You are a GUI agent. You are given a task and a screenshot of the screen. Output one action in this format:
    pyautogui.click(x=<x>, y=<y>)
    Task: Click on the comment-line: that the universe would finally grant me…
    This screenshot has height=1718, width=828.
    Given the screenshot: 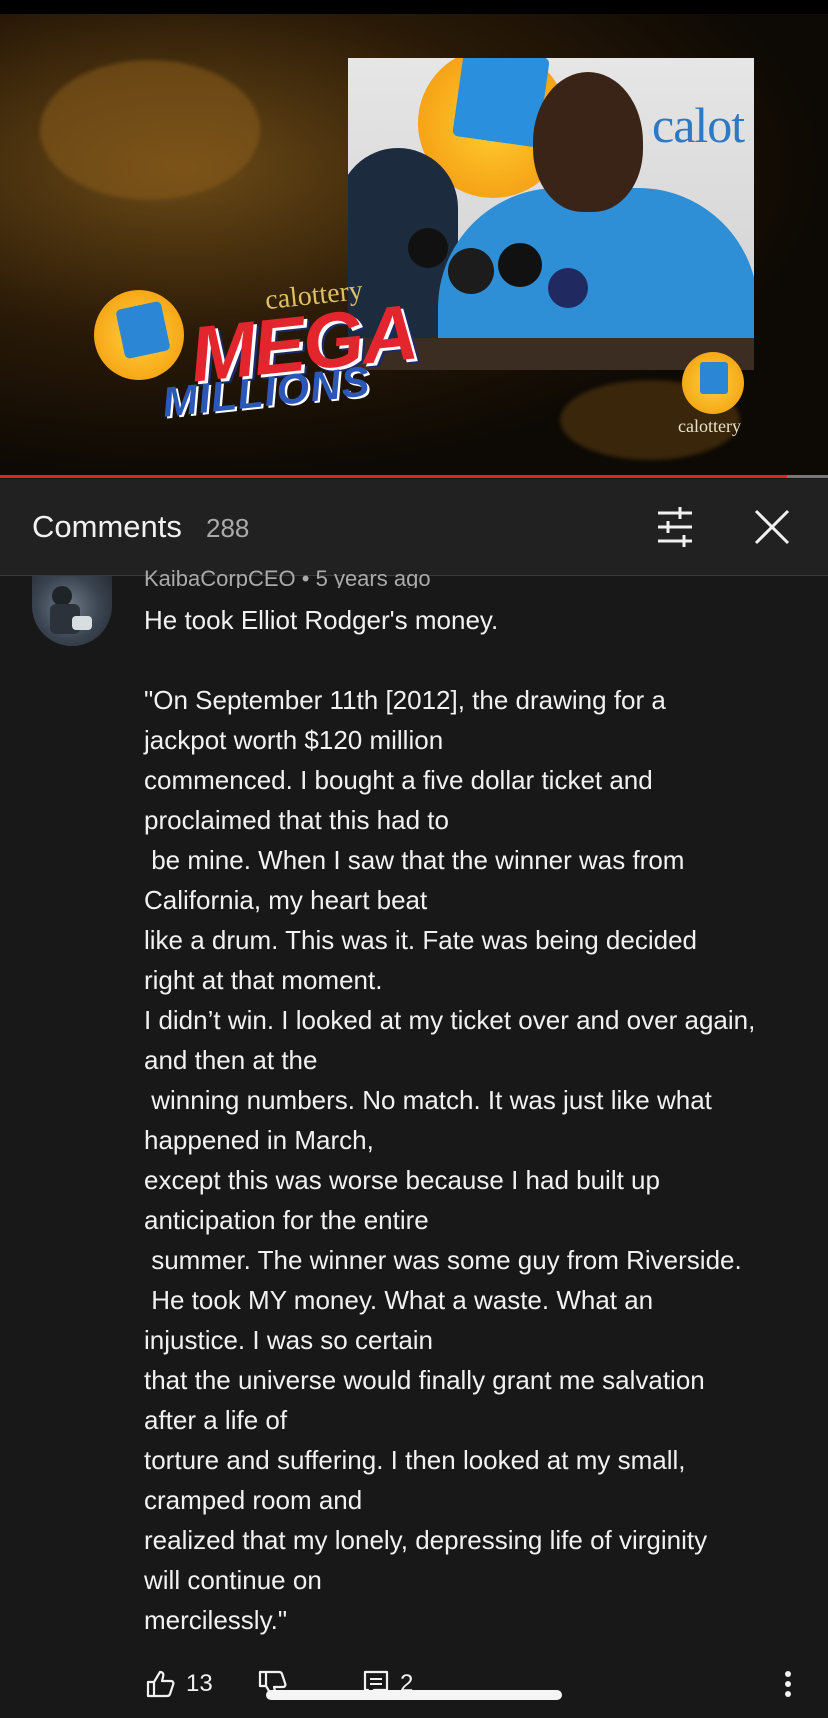 What is the action you would take?
    pyautogui.click(x=424, y=1380)
    